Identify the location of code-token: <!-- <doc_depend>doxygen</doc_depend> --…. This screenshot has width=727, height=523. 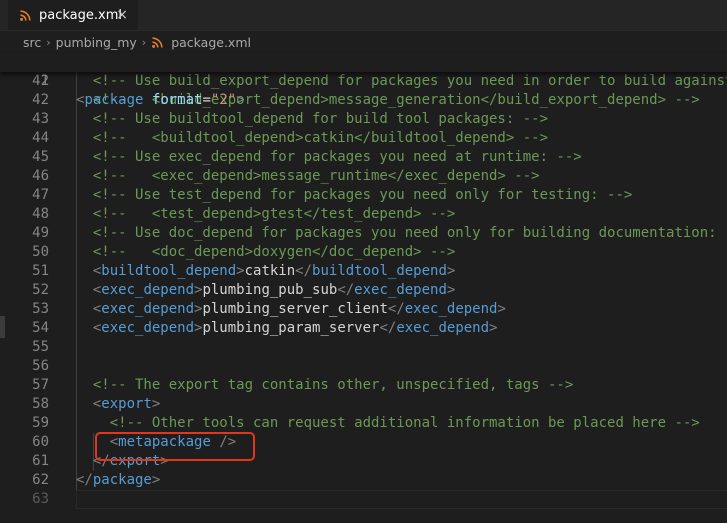
(266, 252).